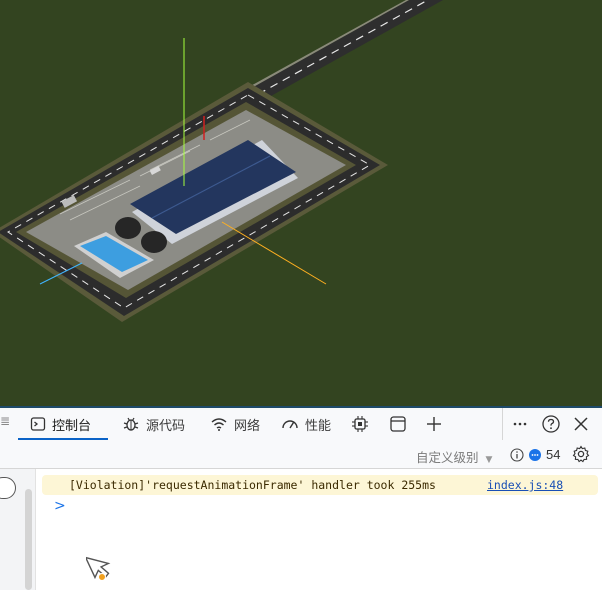 The image size is (602, 590). What do you see at coordinates (337, 50) in the screenshot?
I see `access-road` at bounding box center [337, 50].